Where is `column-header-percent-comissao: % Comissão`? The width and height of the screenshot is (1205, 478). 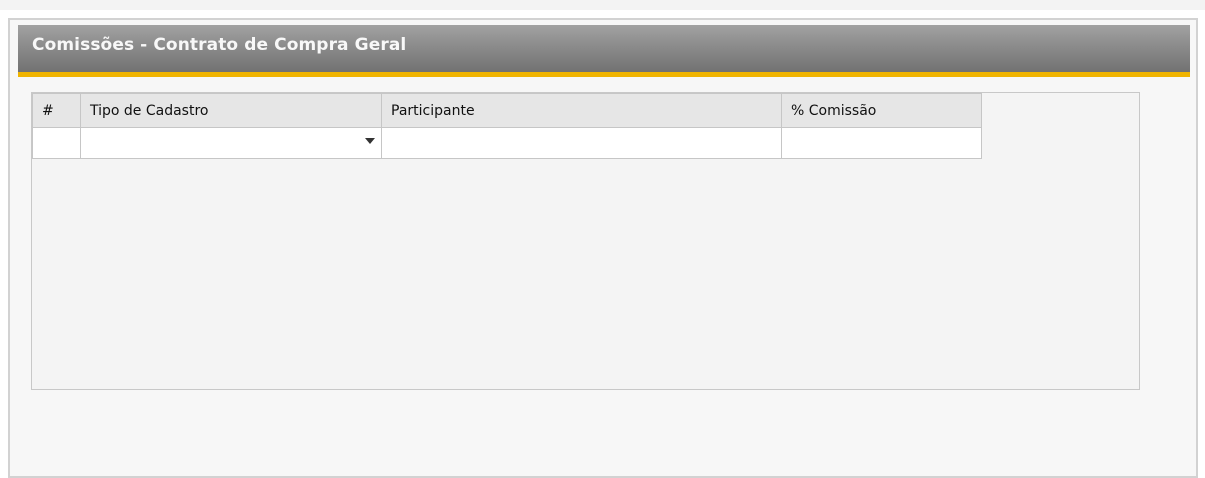
column-header-percent-comissao: % Comissão is located at coordinates (881, 110).